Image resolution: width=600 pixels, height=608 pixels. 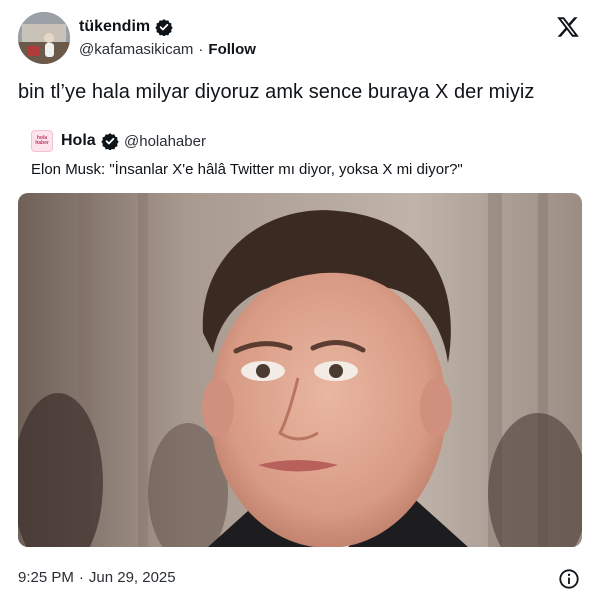 I want to click on tweet-date: Jun 29, 2025, so click(x=132, y=577).